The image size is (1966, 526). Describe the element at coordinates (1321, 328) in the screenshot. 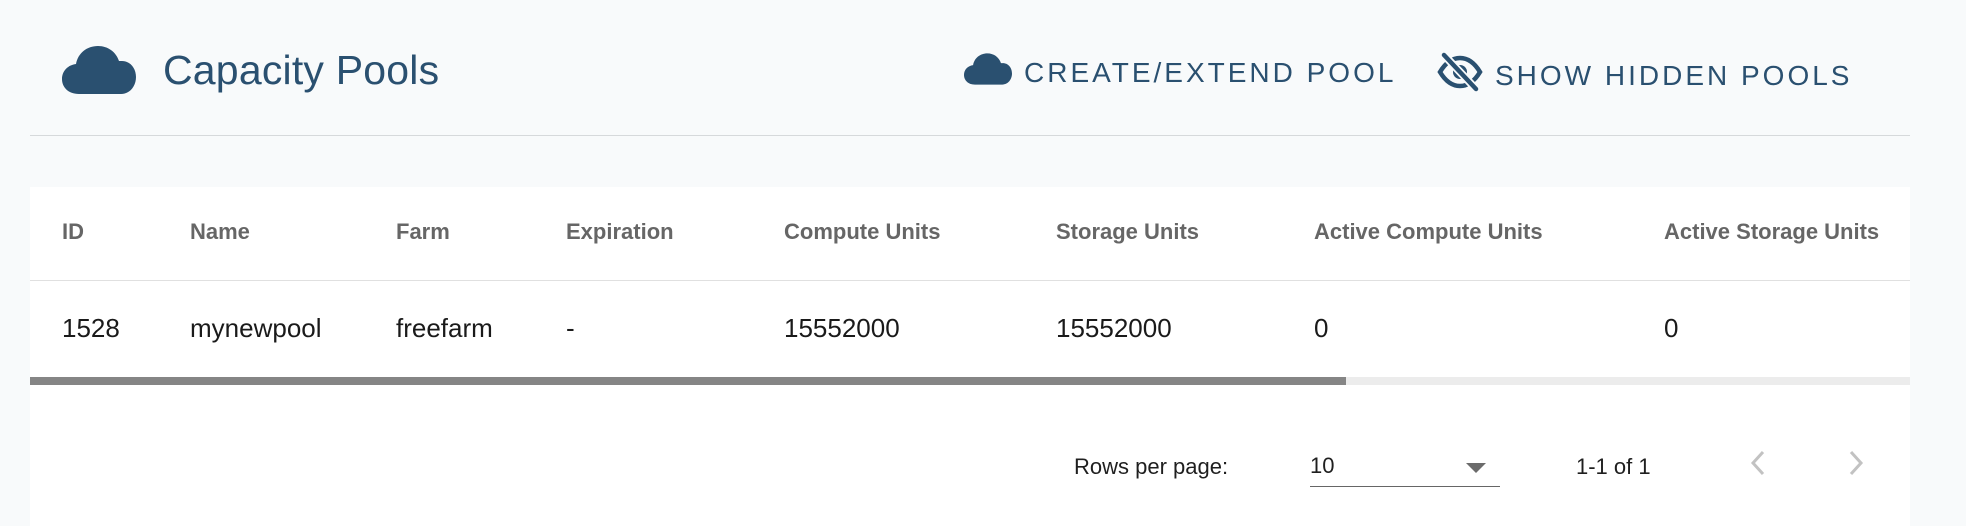

I see `cell-active-compute-units: 0` at that location.